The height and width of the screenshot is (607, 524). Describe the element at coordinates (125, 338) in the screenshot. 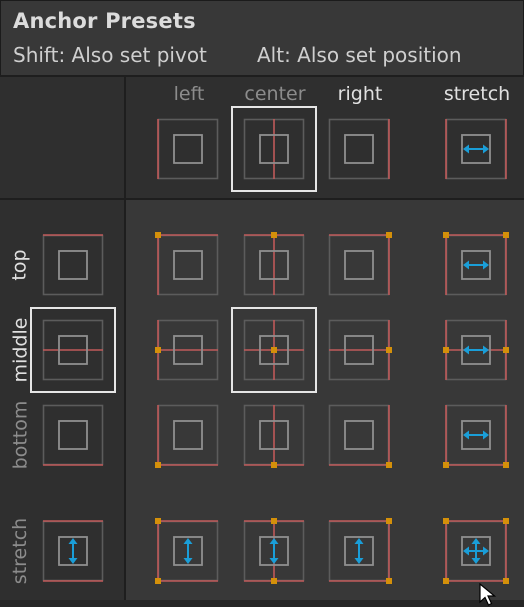

I see `vertical-divider` at that location.